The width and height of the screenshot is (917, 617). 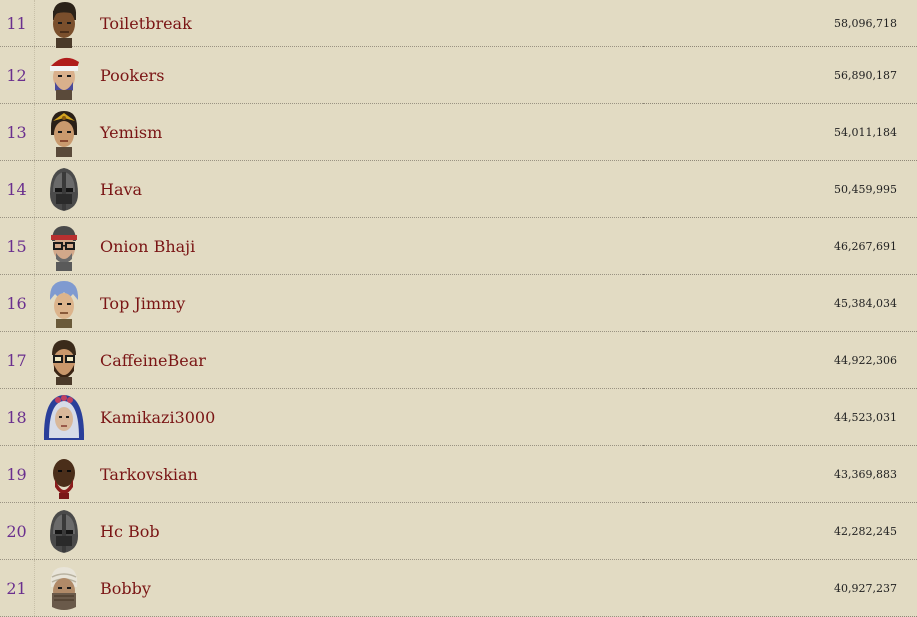 What do you see at coordinates (157, 417) in the screenshot?
I see `player-name-link: Kamikazi3000` at bounding box center [157, 417].